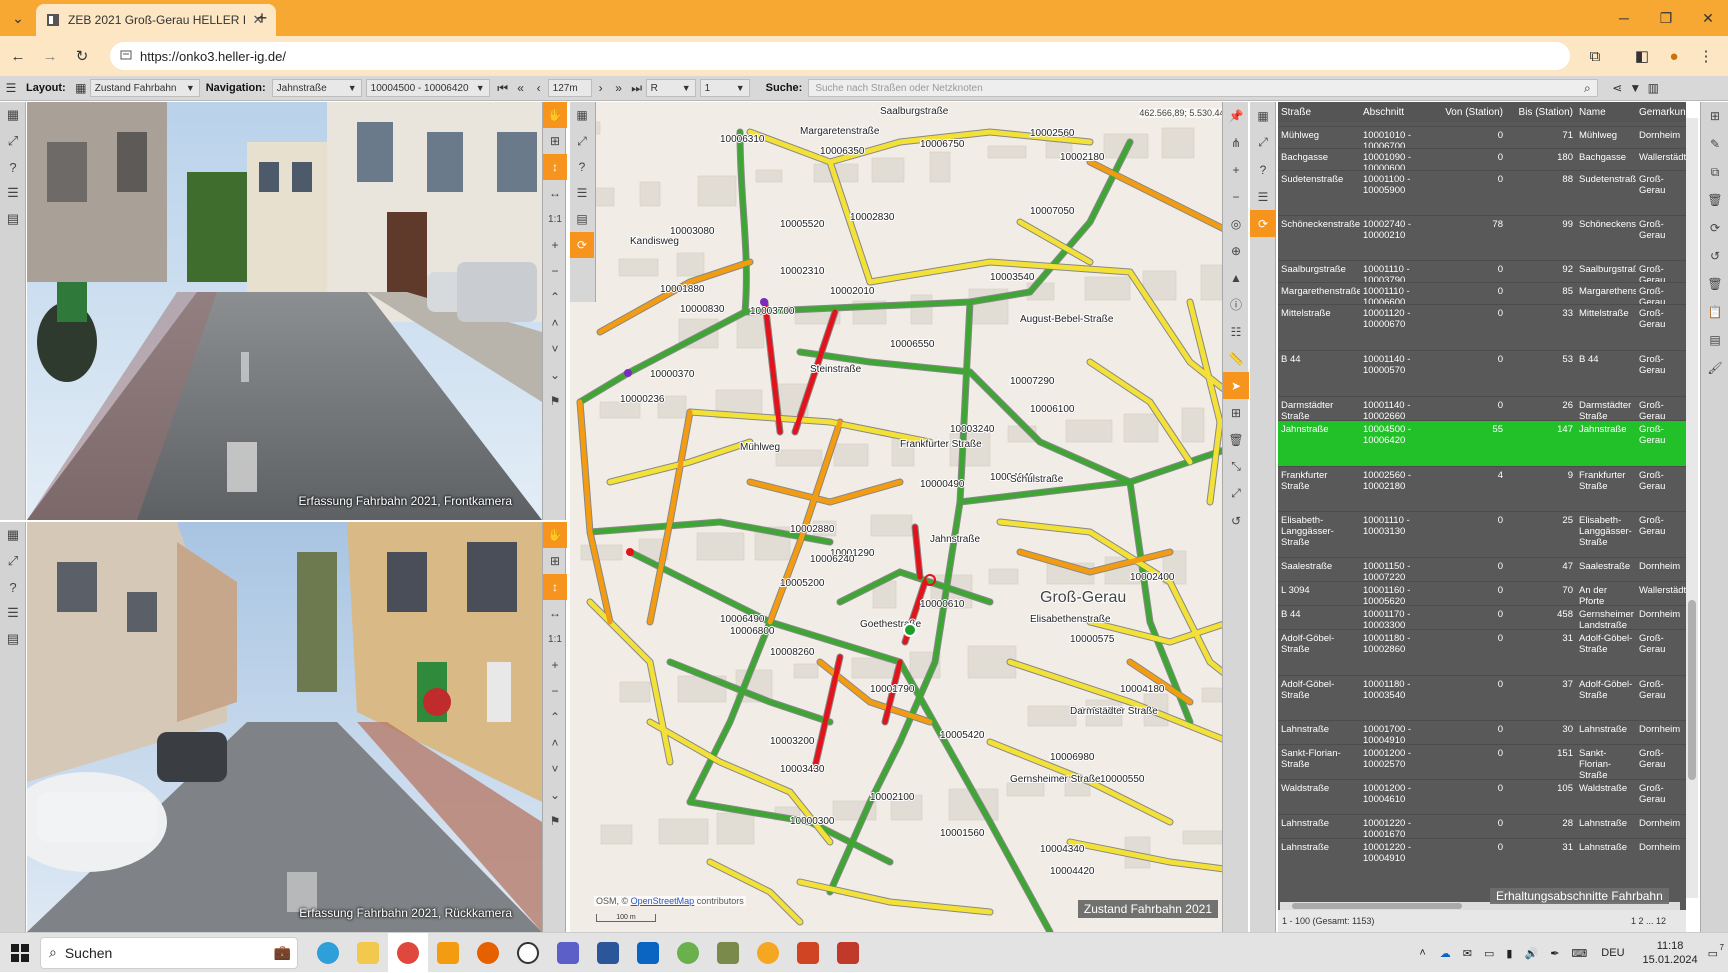 This screenshot has height=973, width=1728. I want to click on firefox-app-icon, so click(488, 953).